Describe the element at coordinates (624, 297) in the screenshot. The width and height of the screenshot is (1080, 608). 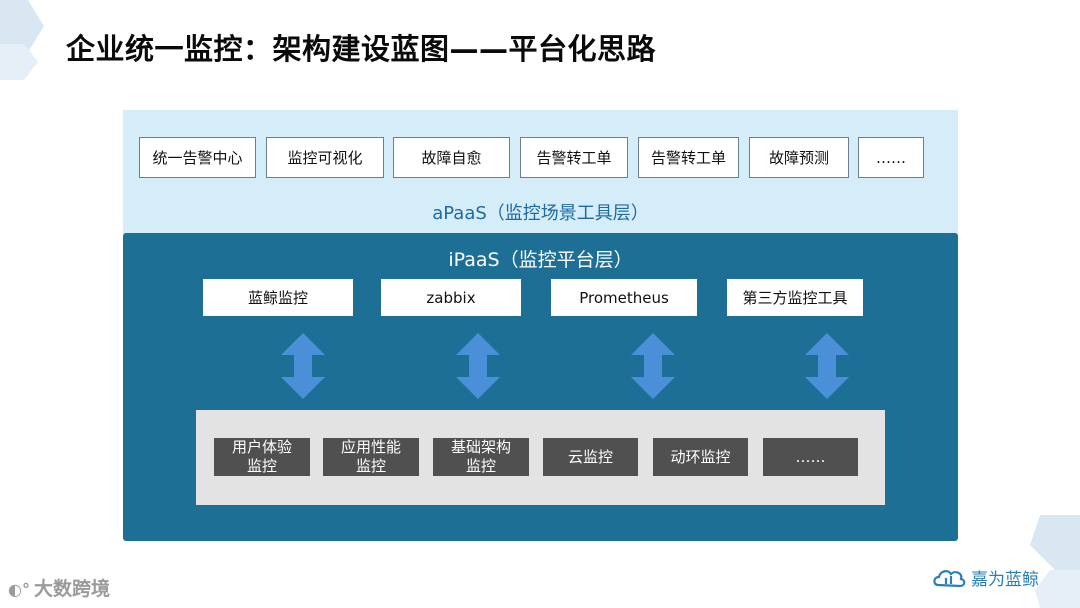
I see `tool-prometheus: Prometheus` at that location.